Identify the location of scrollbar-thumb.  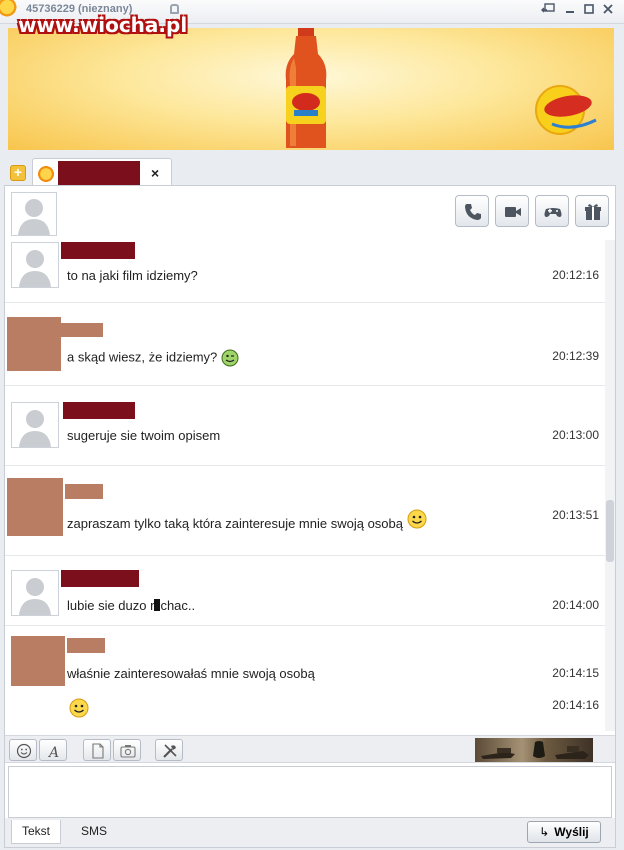
(610, 531).